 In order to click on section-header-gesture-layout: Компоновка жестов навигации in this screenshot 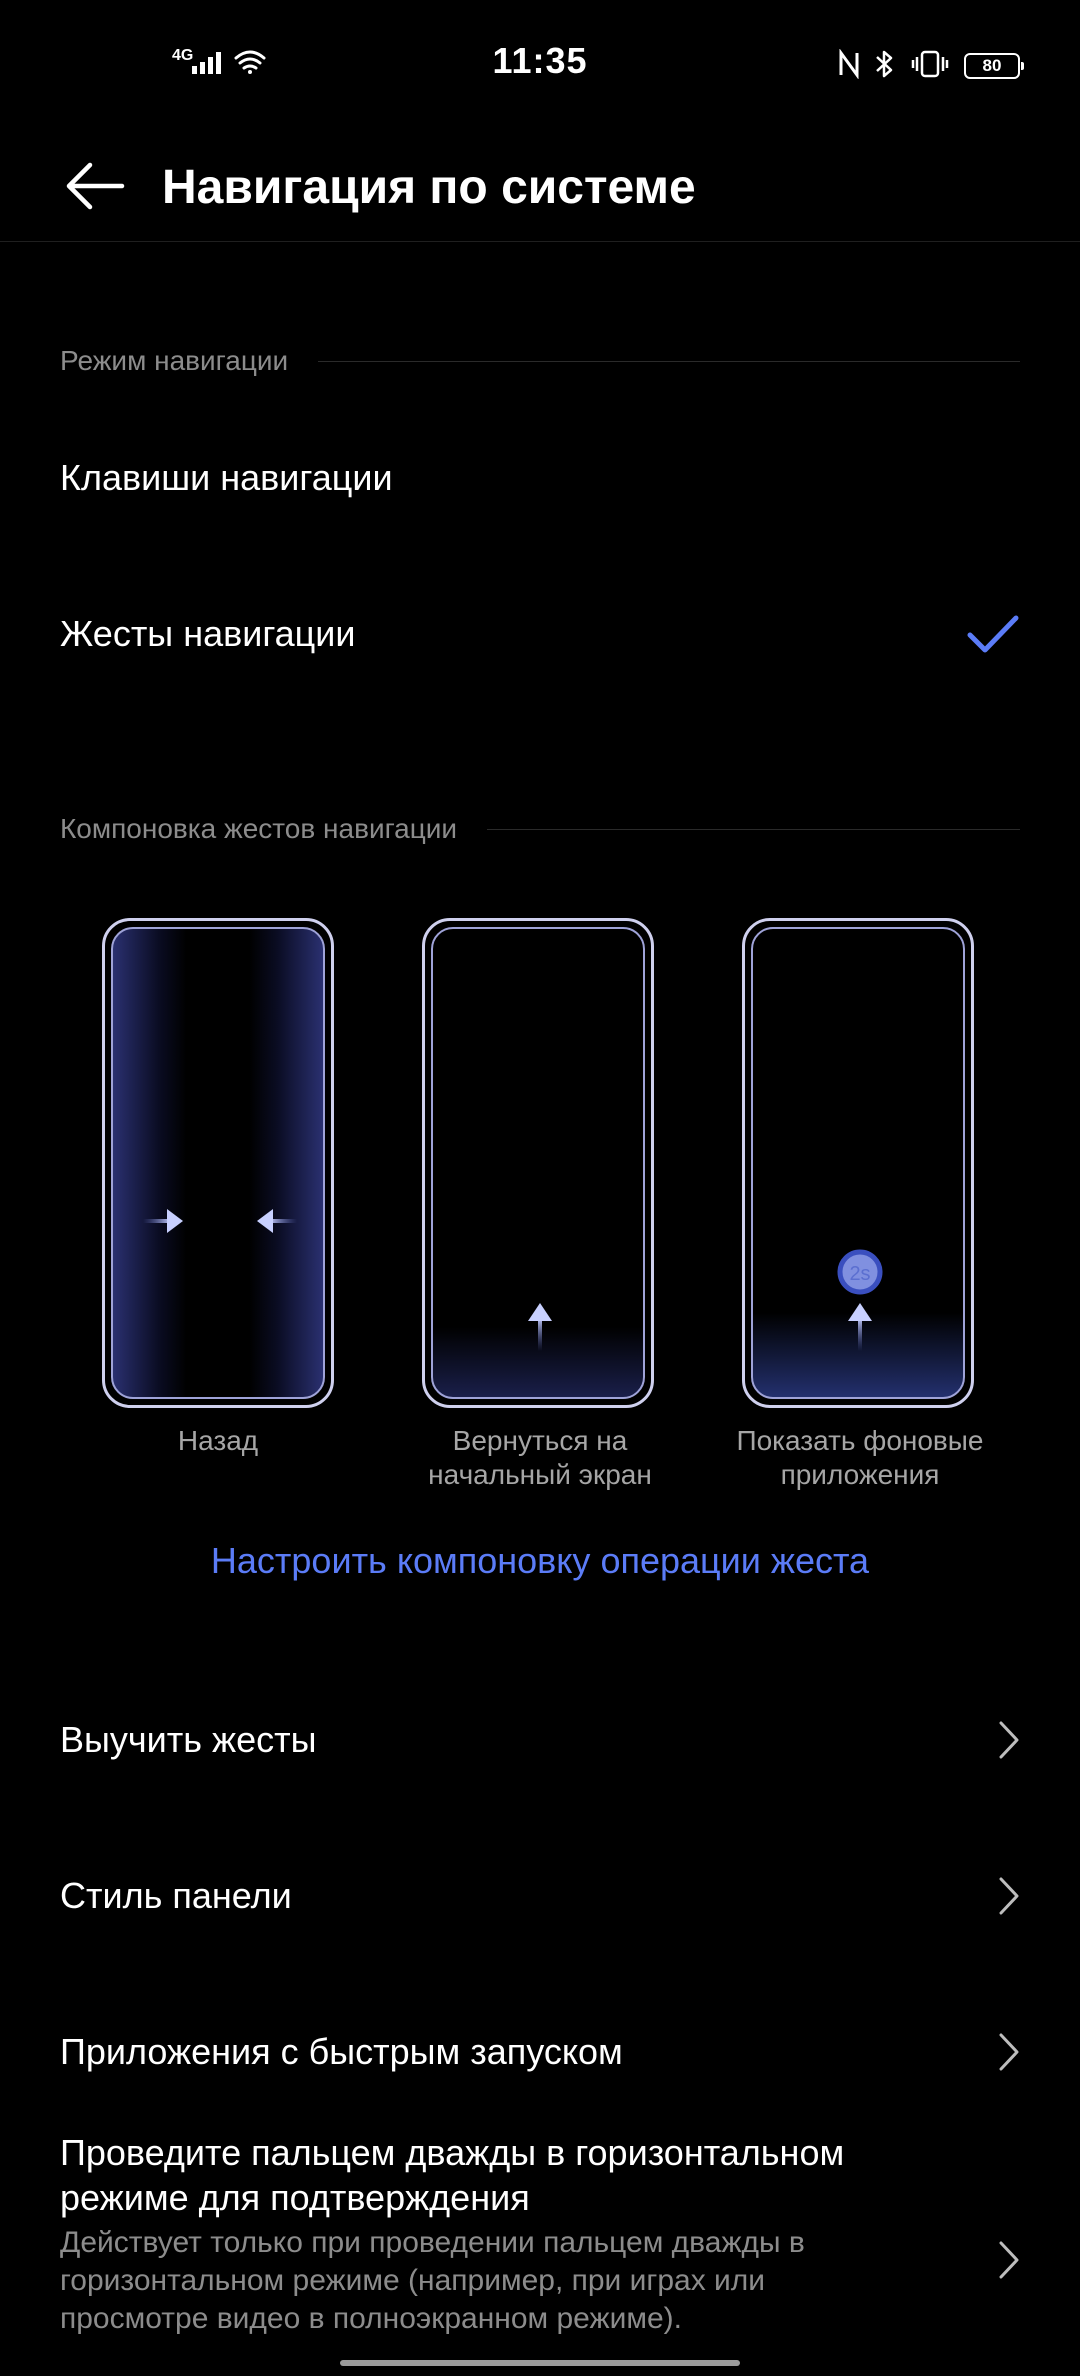, I will do `click(540, 829)`.